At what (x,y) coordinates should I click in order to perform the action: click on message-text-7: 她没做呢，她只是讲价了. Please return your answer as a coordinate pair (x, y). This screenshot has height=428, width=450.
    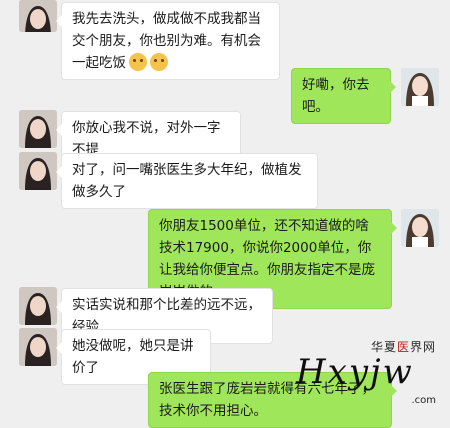
    Looking at the image, I should click on (133, 357).